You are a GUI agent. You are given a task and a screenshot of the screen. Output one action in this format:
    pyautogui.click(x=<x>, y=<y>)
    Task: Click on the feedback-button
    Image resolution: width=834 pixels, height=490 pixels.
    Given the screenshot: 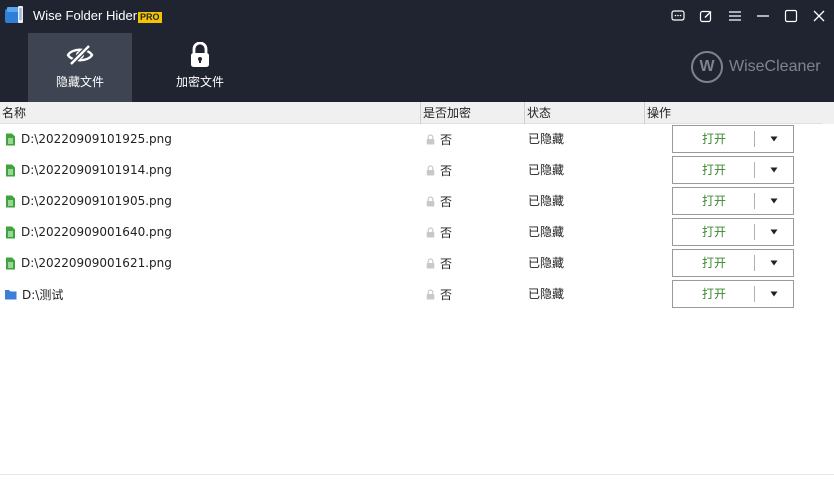 What is the action you would take?
    pyautogui.click(x=678, y=16)
    